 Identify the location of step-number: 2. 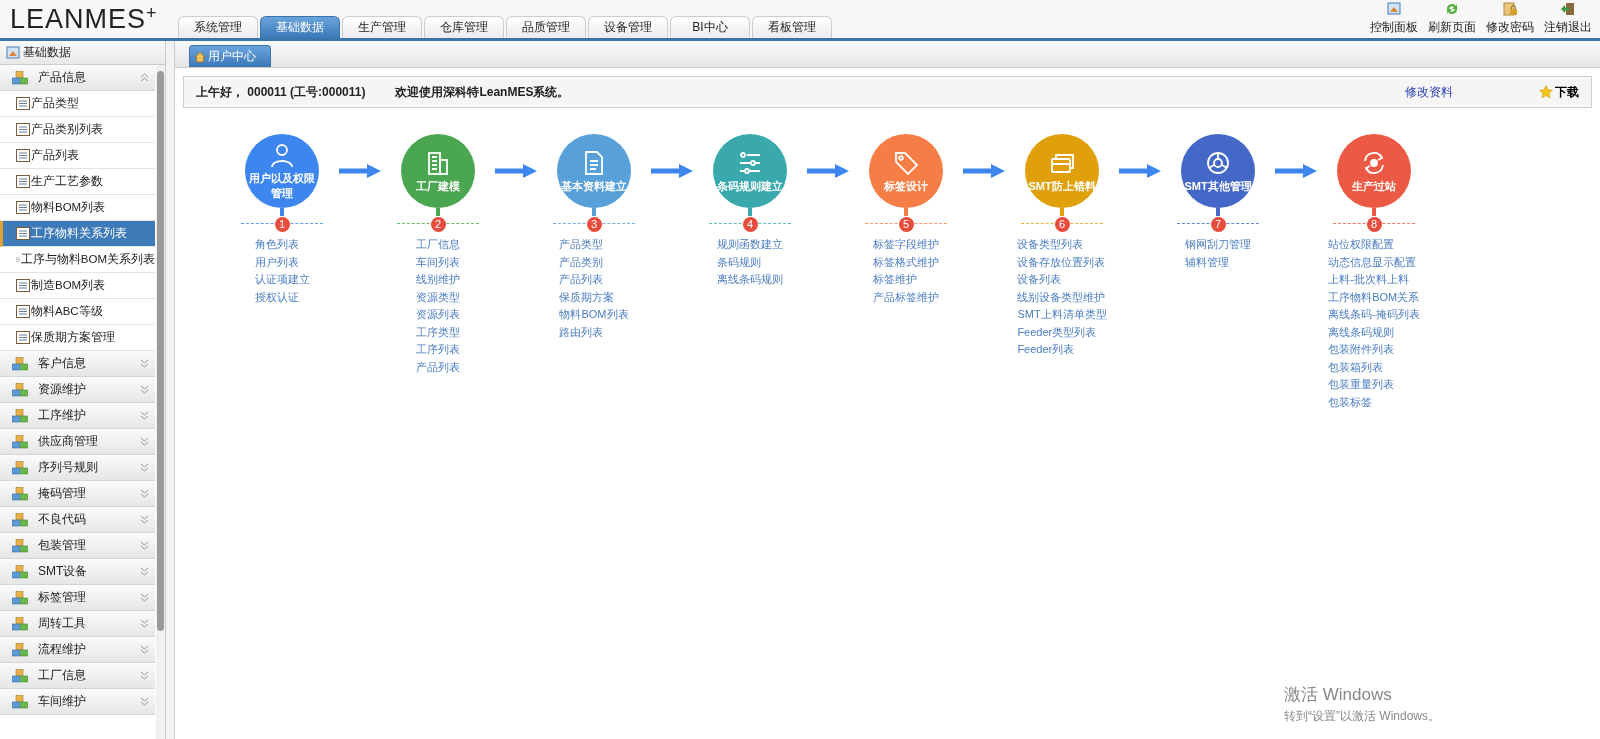
(438, 224).